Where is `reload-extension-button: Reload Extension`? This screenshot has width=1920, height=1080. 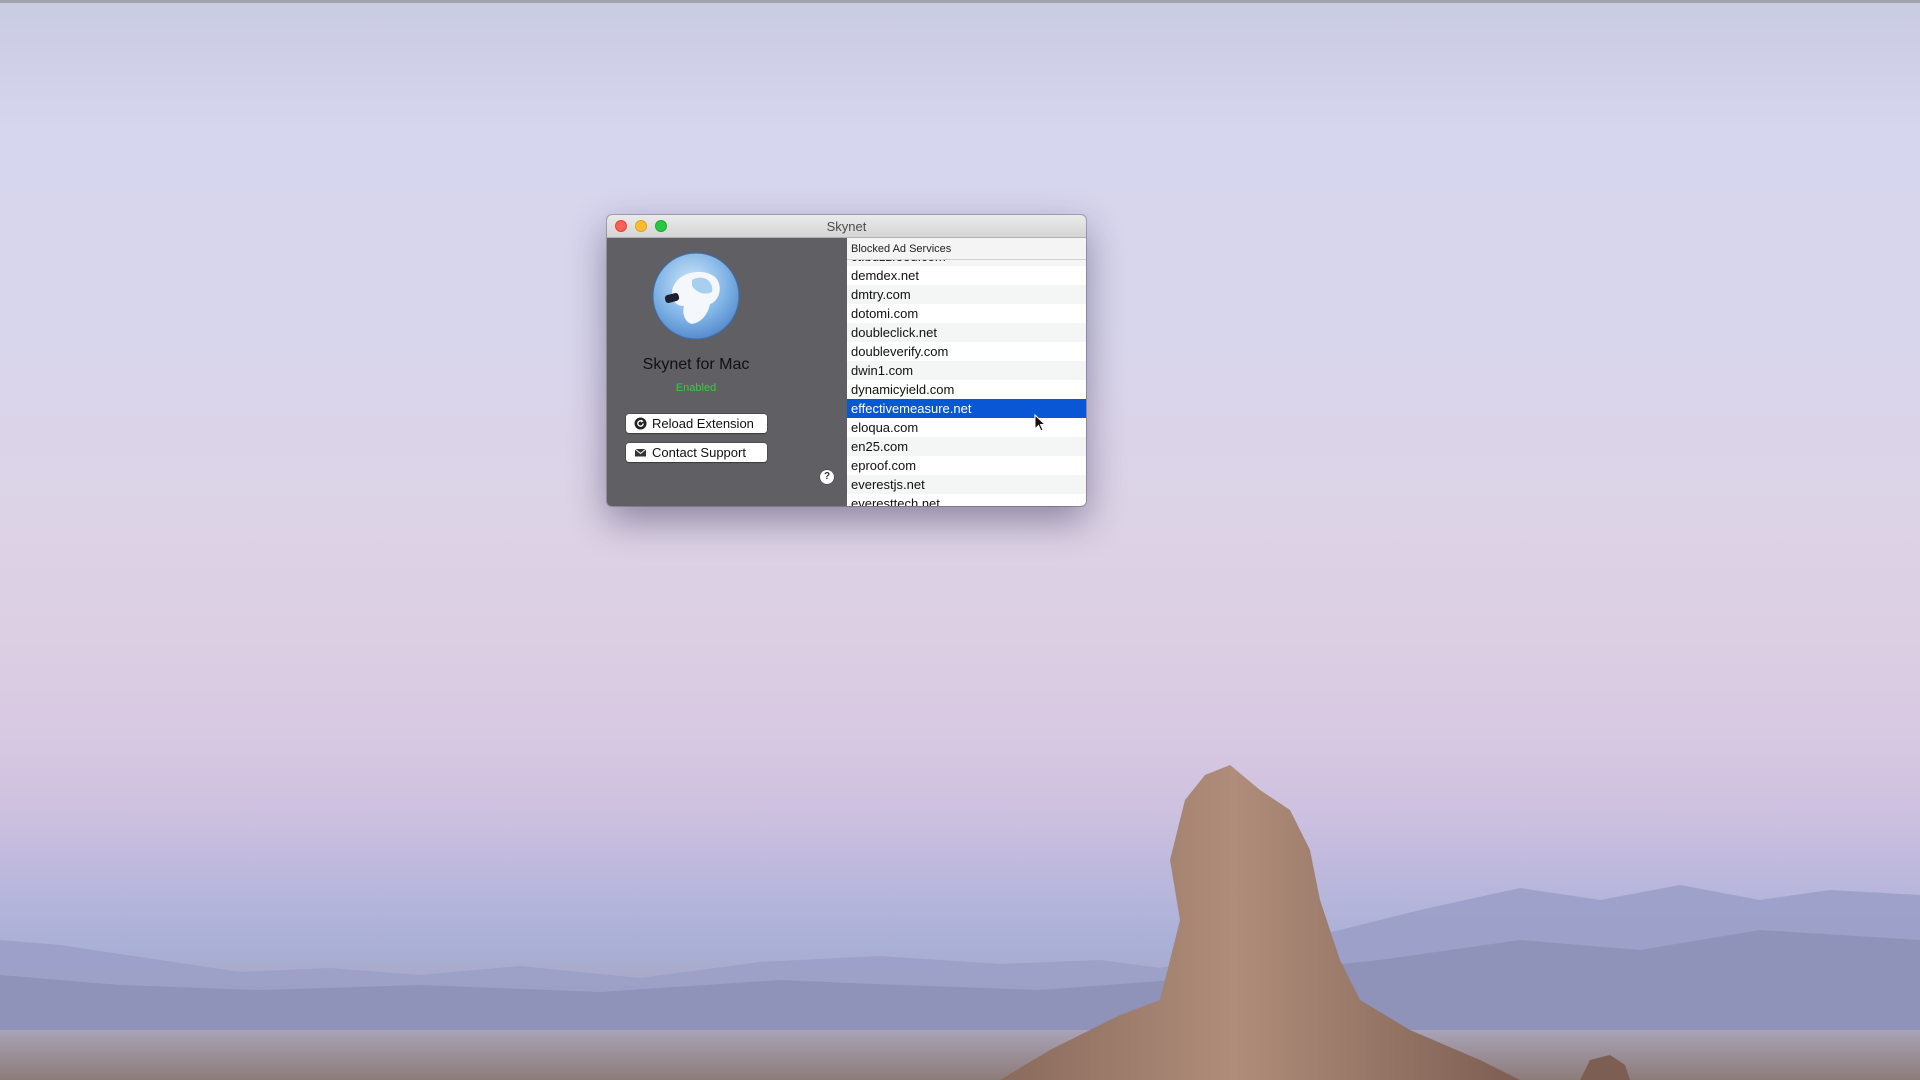 reload-extension-button: Reload Extension is located at coordinates (696, 423).